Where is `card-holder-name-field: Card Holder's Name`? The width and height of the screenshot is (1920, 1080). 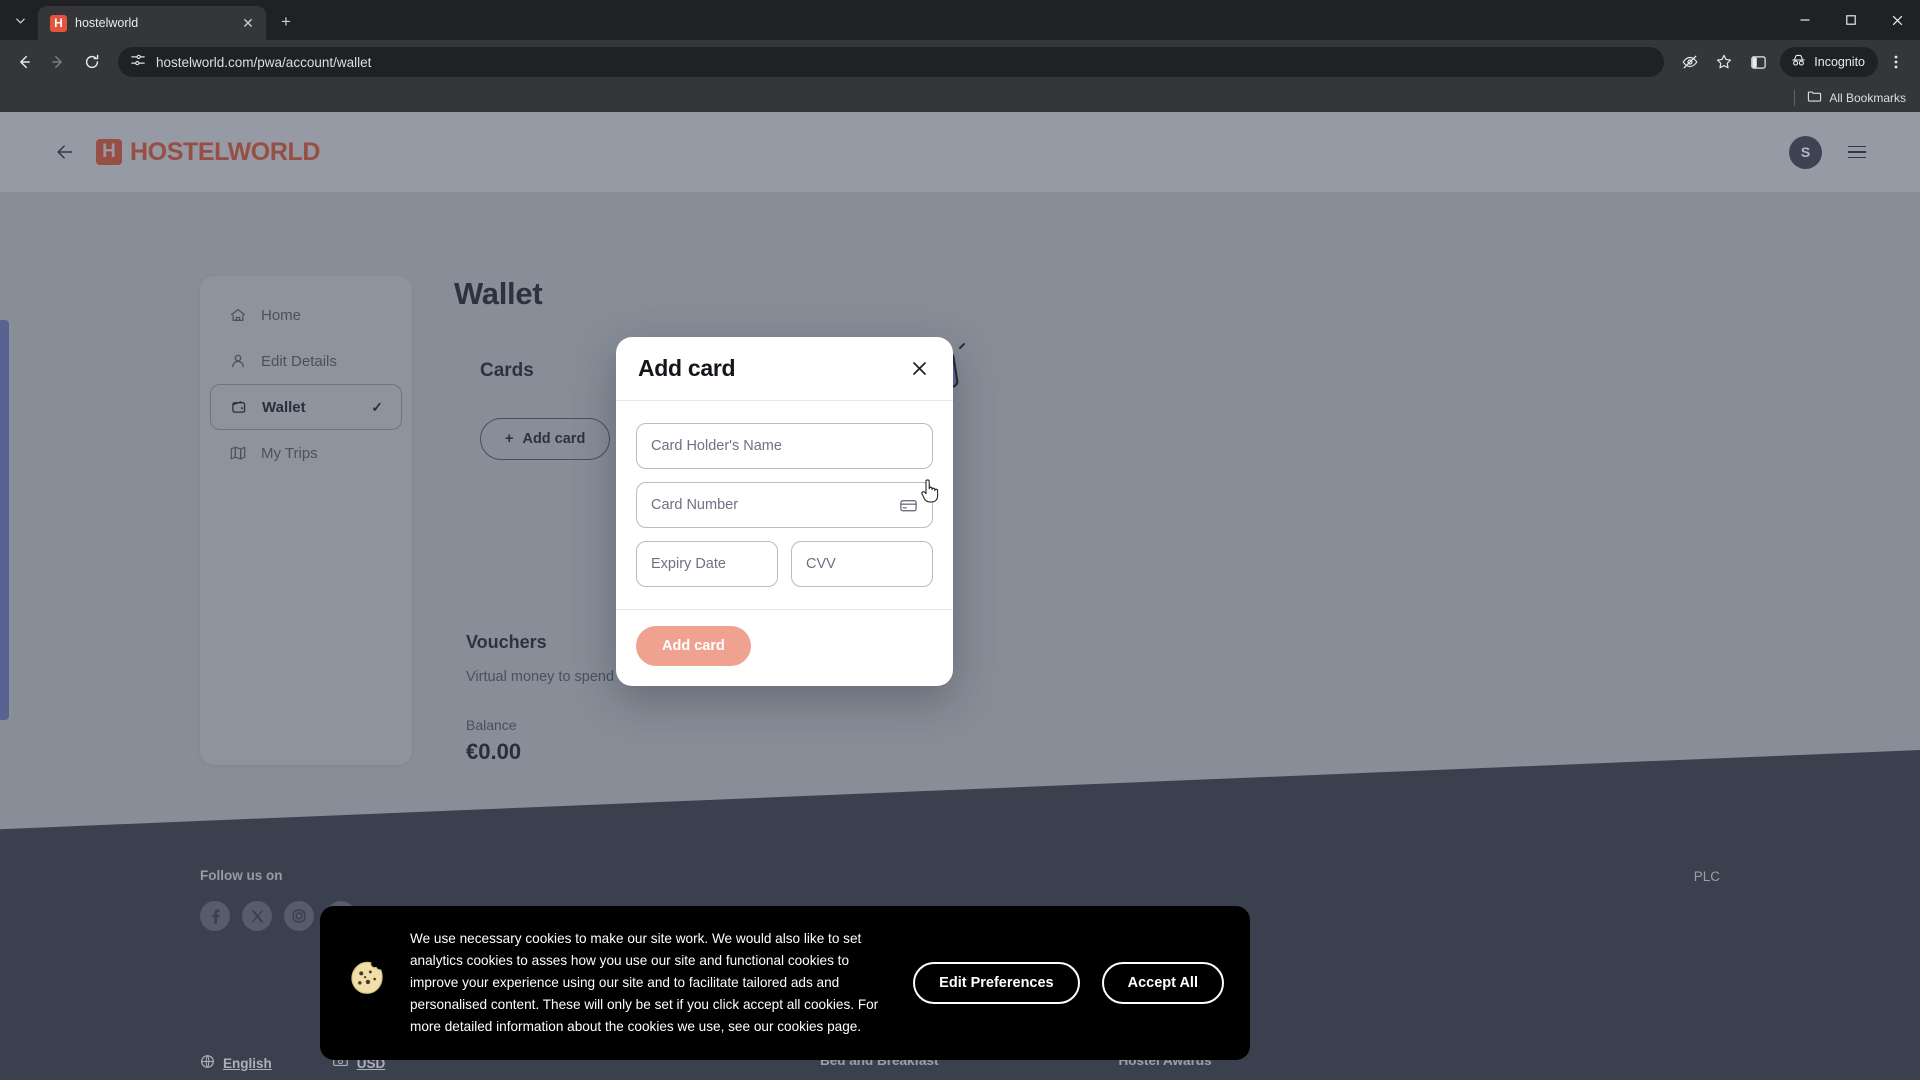
card-holder-name-field: Card Holder's Name is located at coordinates (784, 446).